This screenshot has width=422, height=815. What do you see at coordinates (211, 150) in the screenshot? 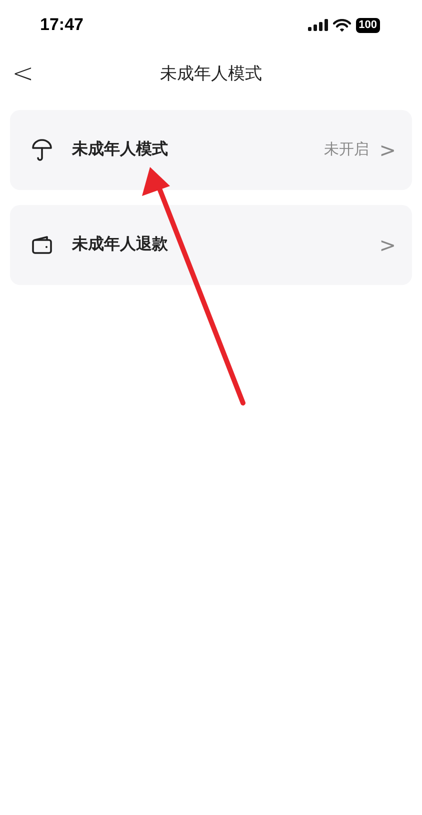
I see `settings-row: 未成年人模式 未开启 >` at bounding box center [211, 150].